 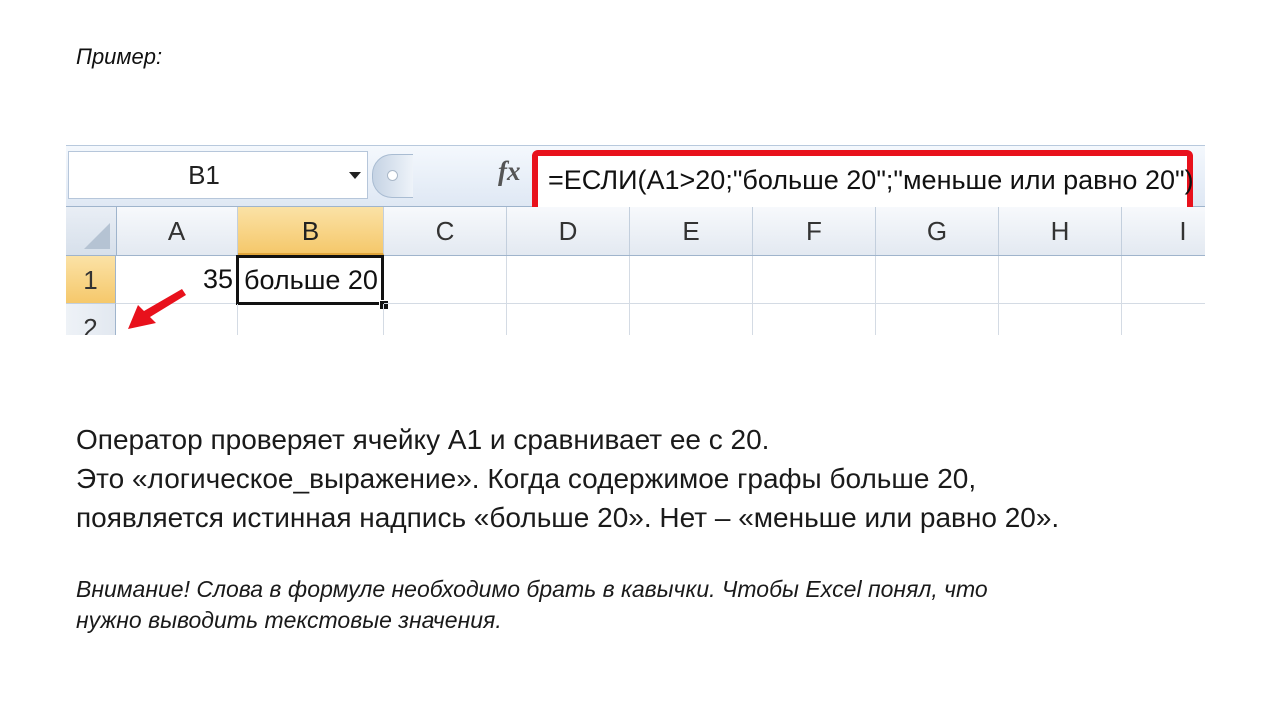 I want to click on example-label: Пример:, so click(x=119, y=56).